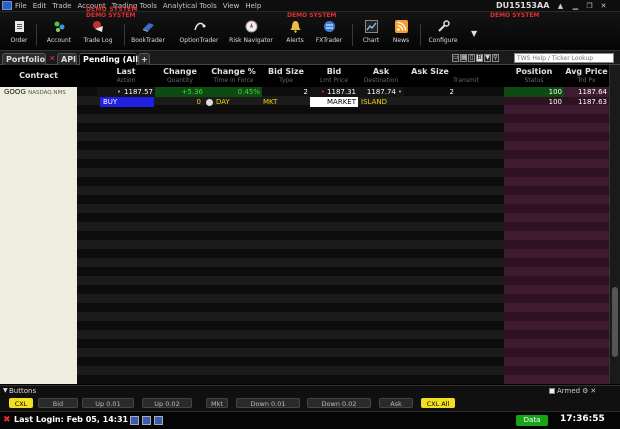 This screenshot has width=620, height=429. Describe the element at coordinates (286, 71) in the screenshot. I see `column-header-bid-size: Bid Size` at that location.